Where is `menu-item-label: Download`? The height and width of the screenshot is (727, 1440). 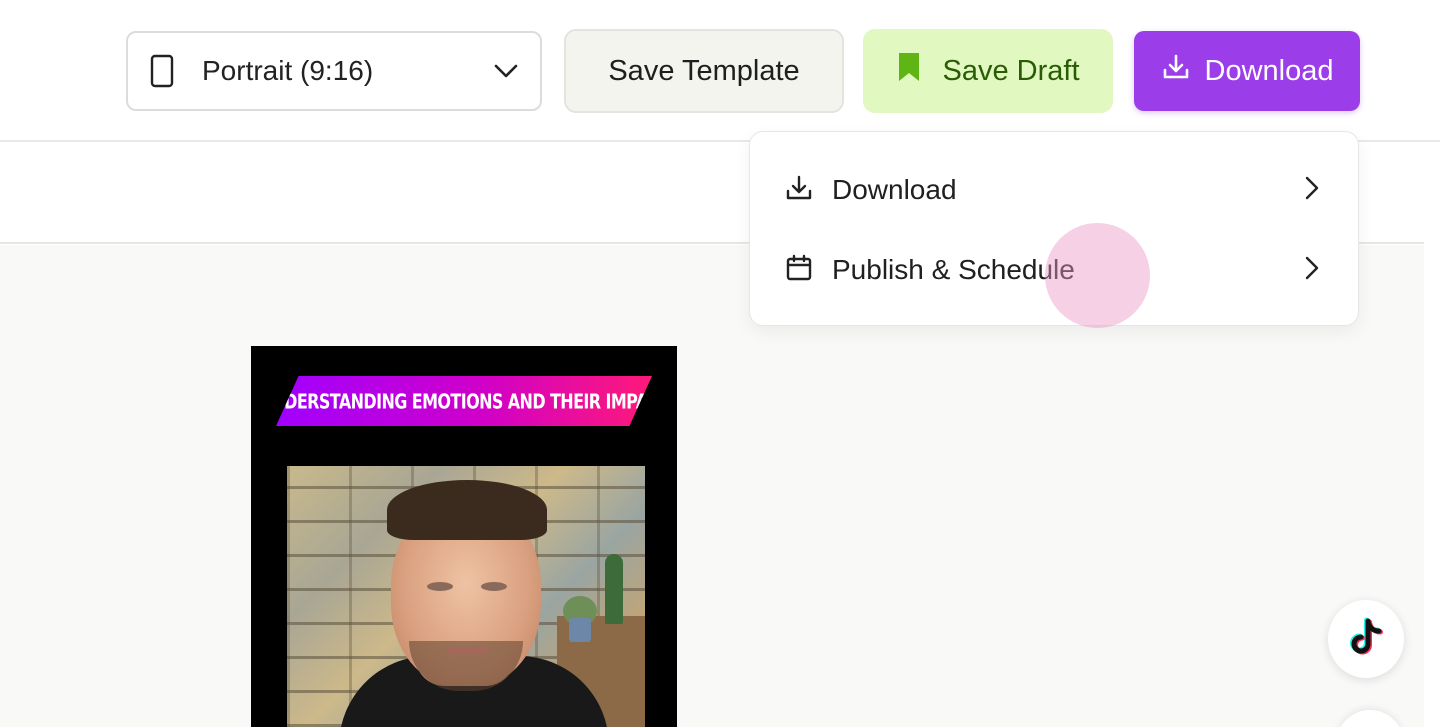
menu-item-label: Download is located at coordinates (894, 189).